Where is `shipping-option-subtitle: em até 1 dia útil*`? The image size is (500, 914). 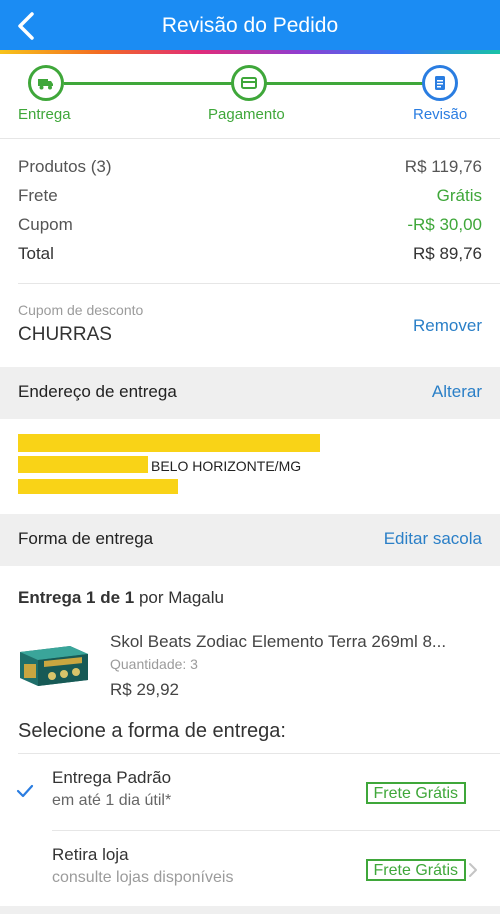
shipping-option-subtitle: em até 1 dia útil* is located at coordinates (112, 800).